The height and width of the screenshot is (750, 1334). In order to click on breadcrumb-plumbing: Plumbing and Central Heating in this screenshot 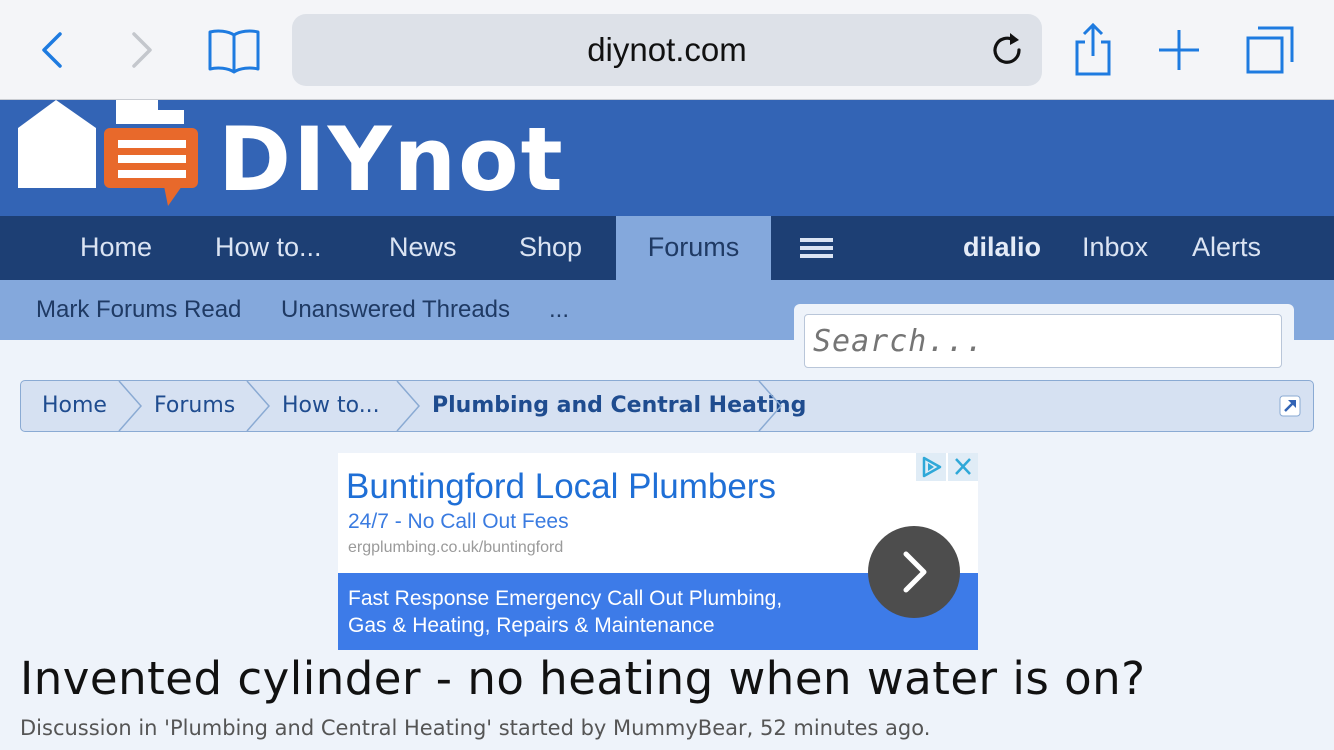, I will do `click(619, 406)`.